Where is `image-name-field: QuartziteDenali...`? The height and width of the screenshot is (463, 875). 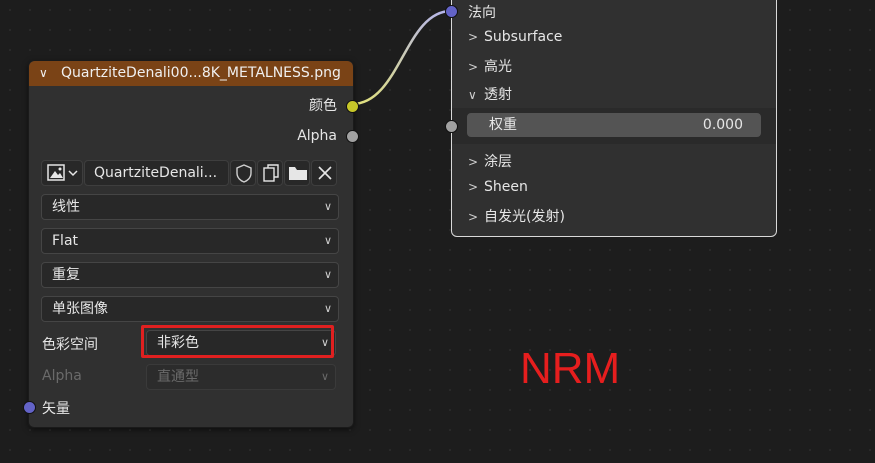
image-name-field: QuartziteDenali... is located at coordinates (156, 173).